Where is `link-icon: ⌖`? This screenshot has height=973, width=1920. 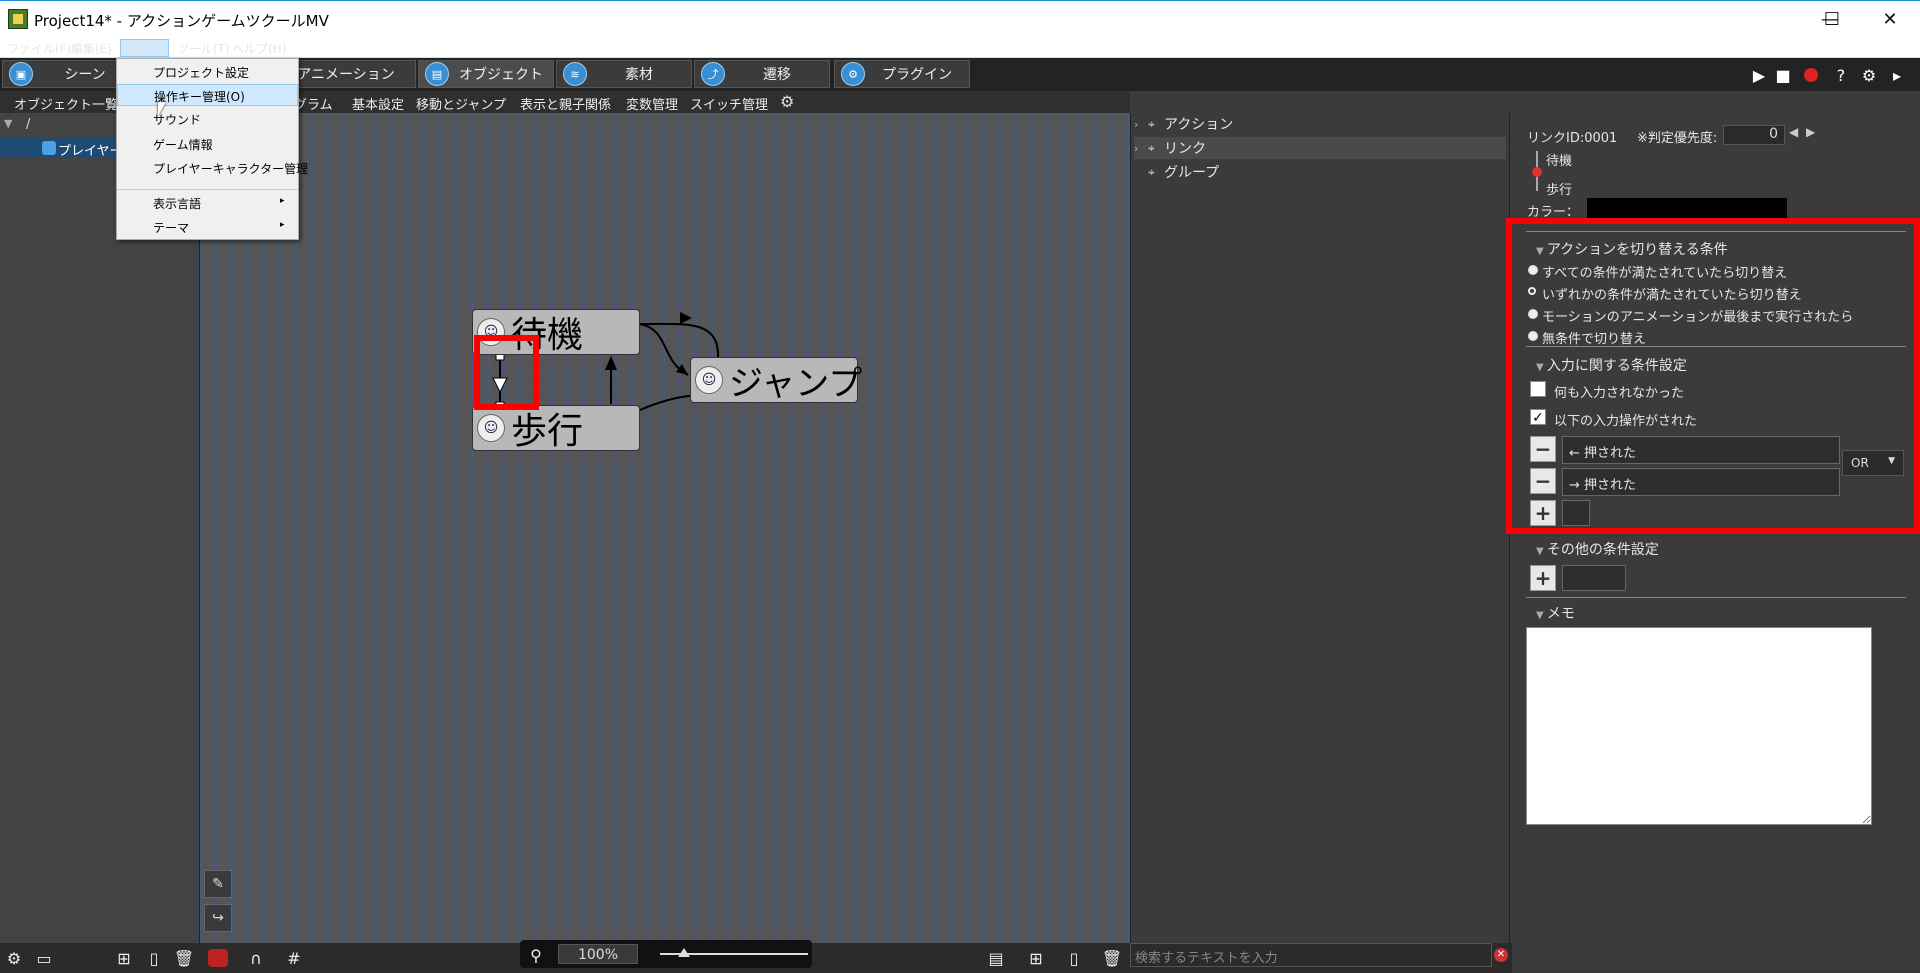 link-icon: ⌖ is located at coordinates (1151, 147).